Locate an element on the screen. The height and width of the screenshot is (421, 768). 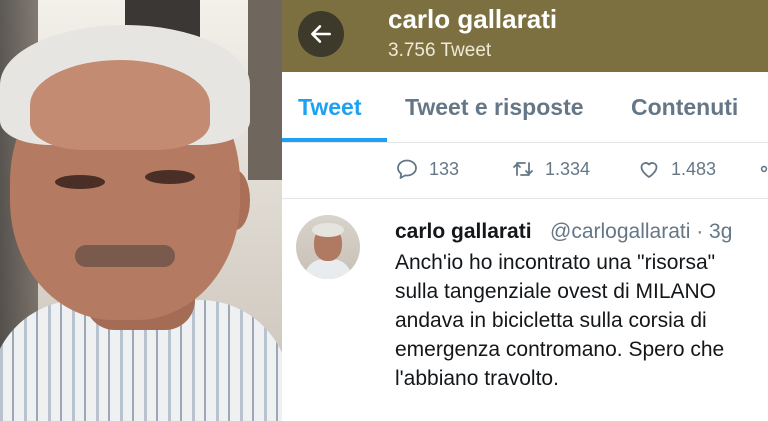
previous-tweet-actions: 133 1.334 1.483 is located at coordinates (525, 170).